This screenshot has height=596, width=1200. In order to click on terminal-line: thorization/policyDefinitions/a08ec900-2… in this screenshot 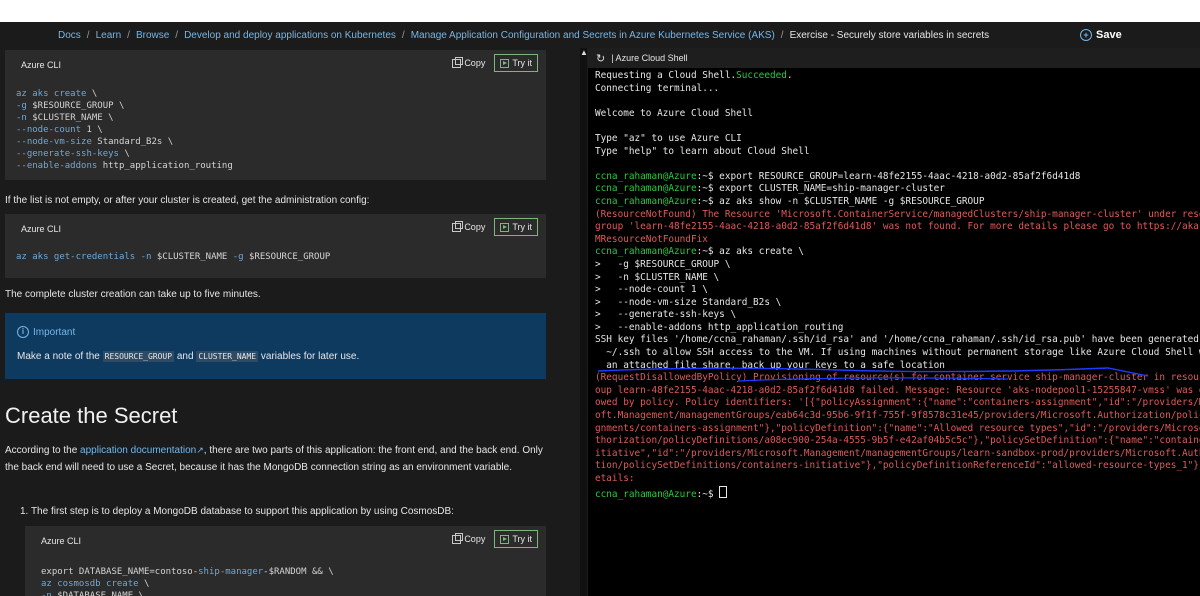, I will do `click(897, 441)`.